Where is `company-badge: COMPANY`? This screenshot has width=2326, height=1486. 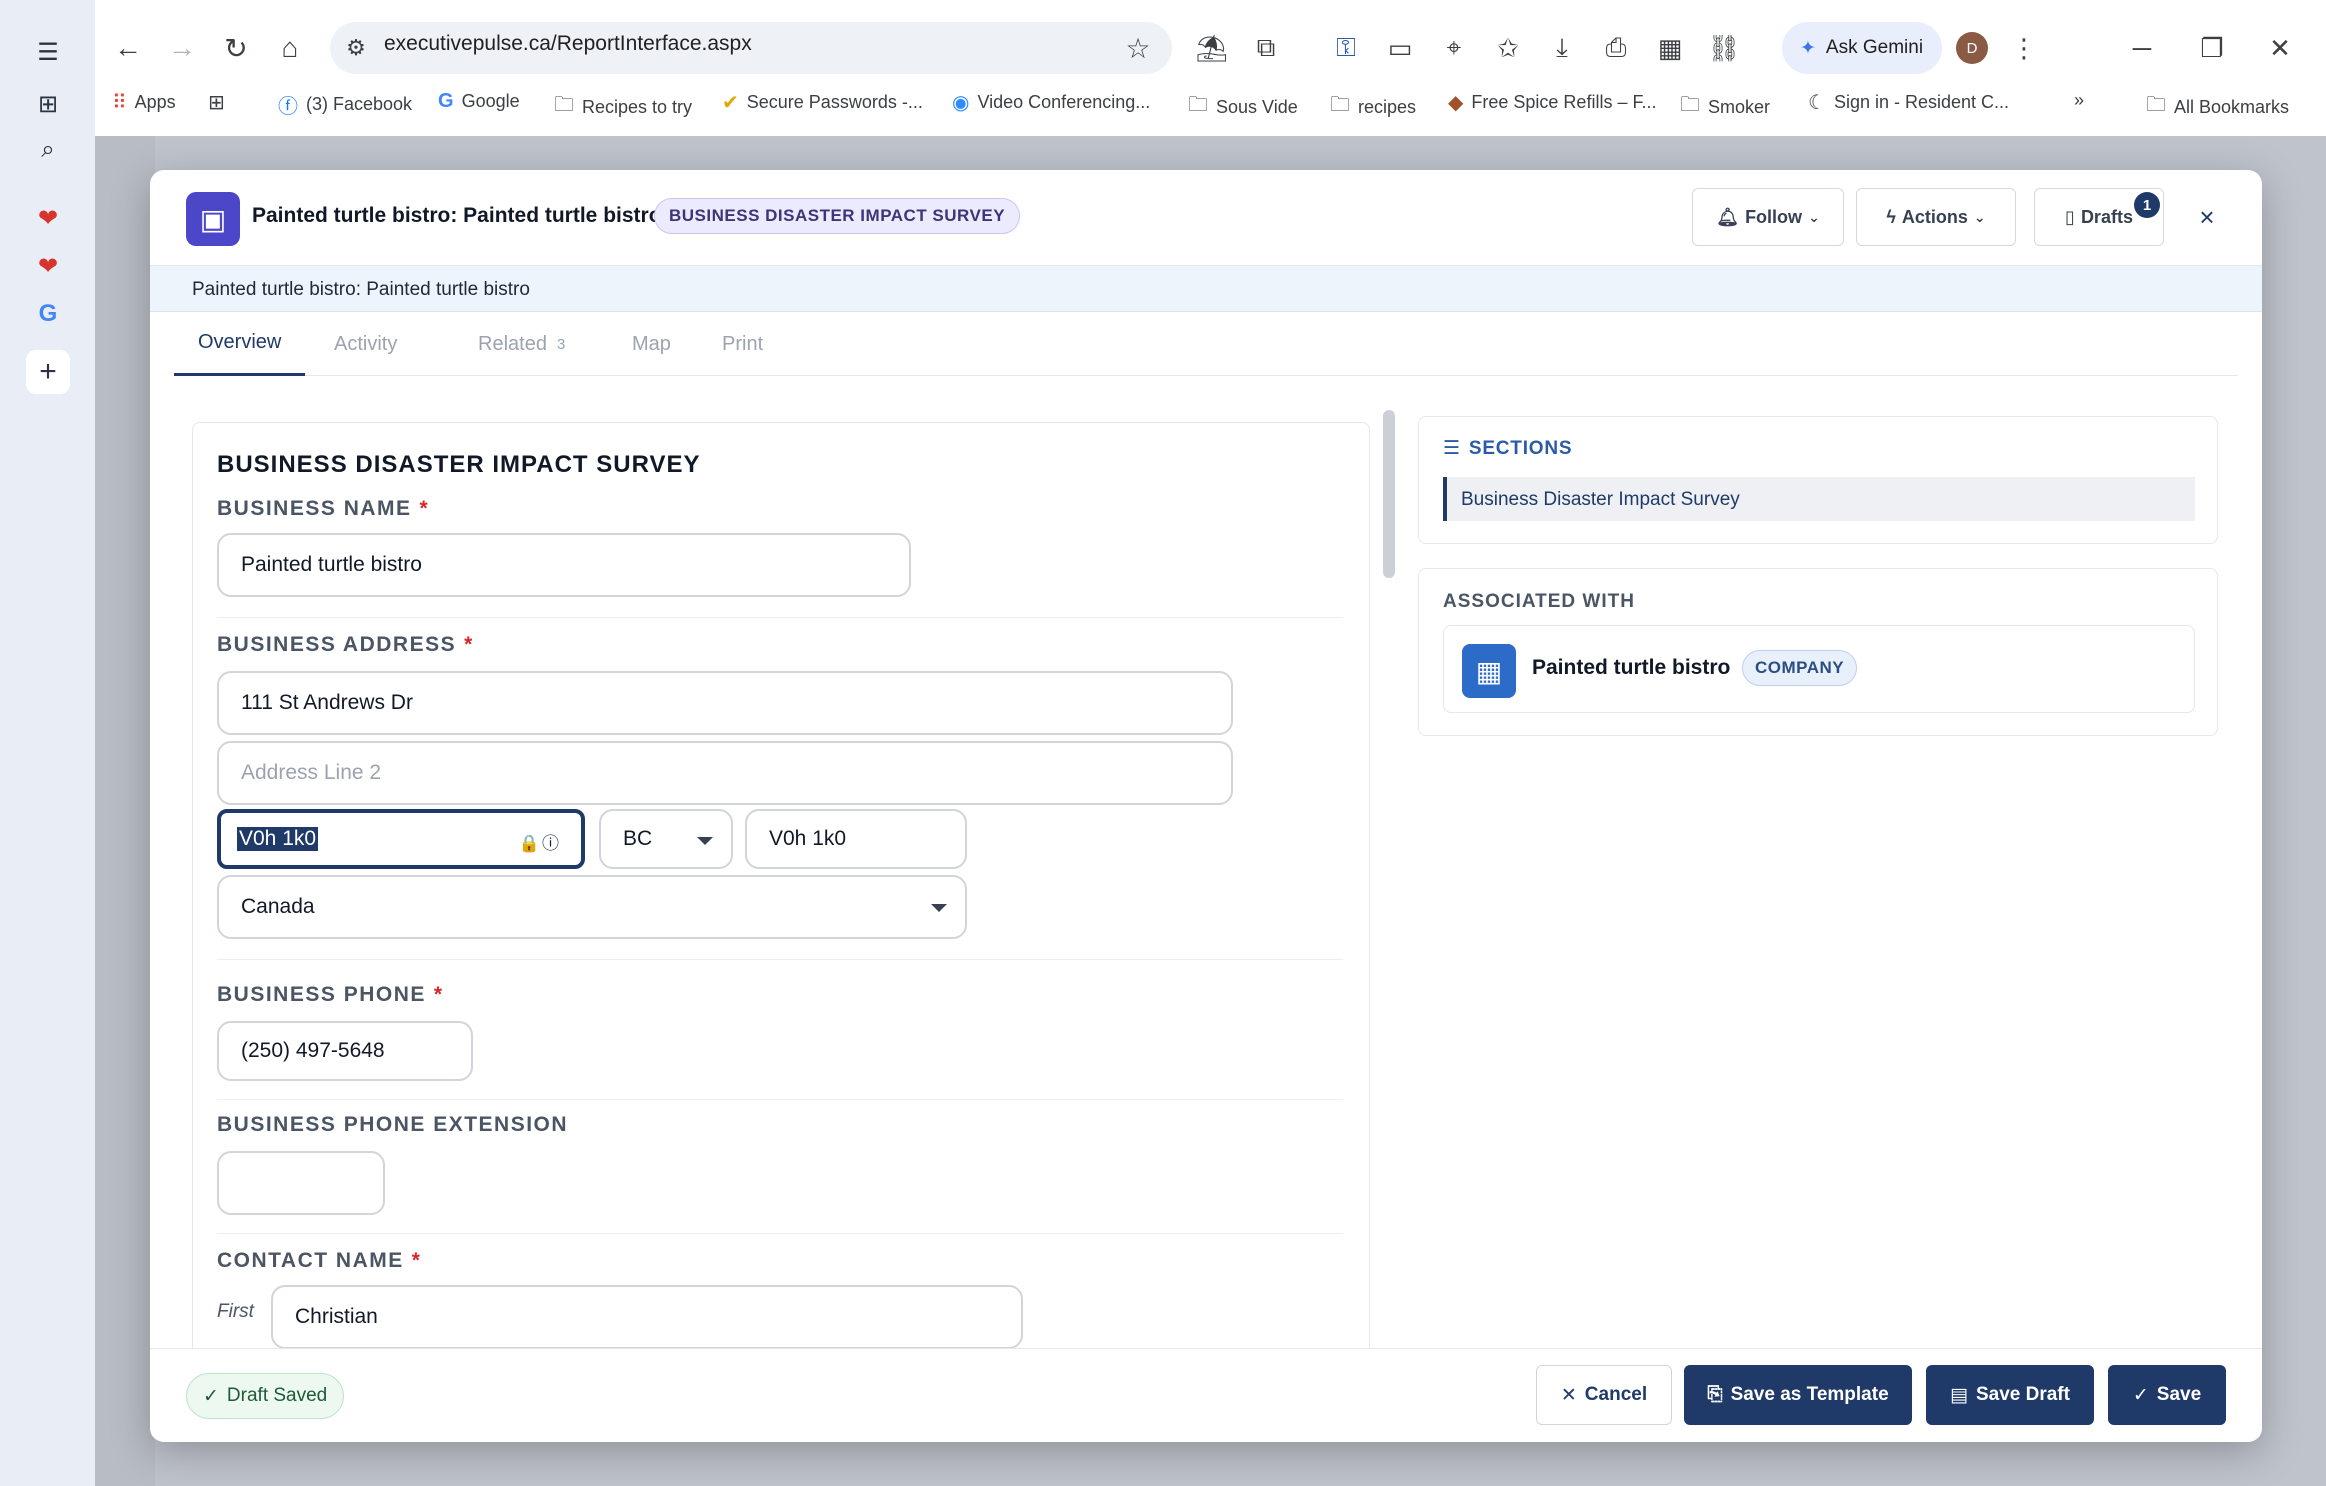 company-badge: COMPANY is located at coordinates (1800, 668).